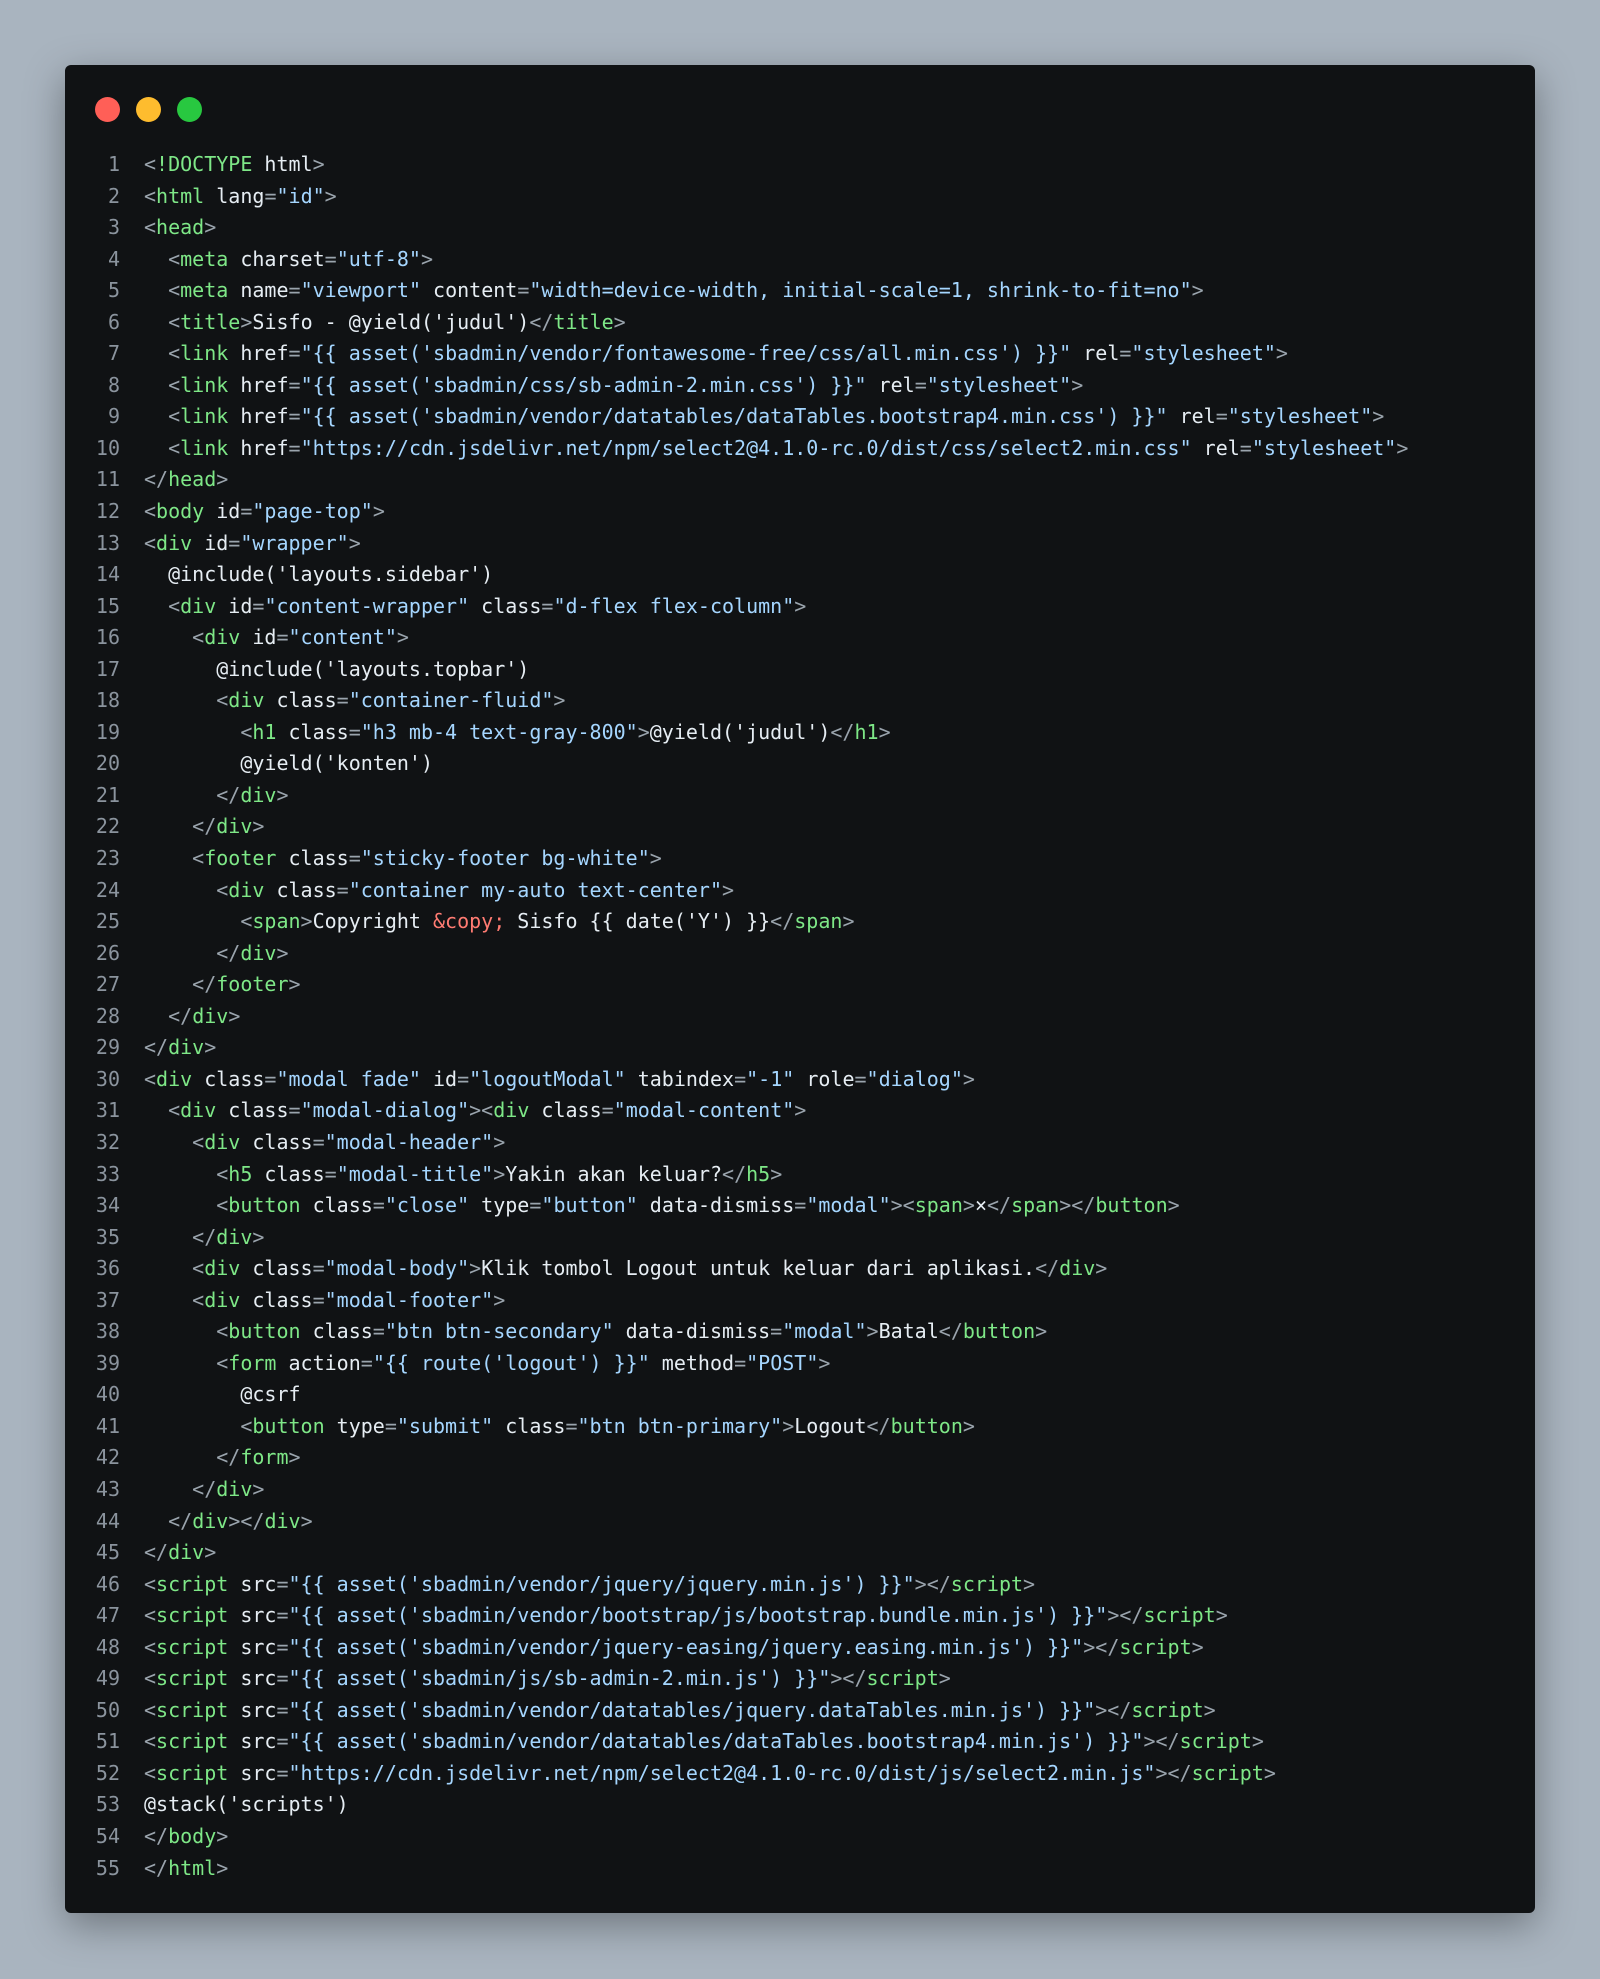  I want to click on code-token: id, so click(234, 605).